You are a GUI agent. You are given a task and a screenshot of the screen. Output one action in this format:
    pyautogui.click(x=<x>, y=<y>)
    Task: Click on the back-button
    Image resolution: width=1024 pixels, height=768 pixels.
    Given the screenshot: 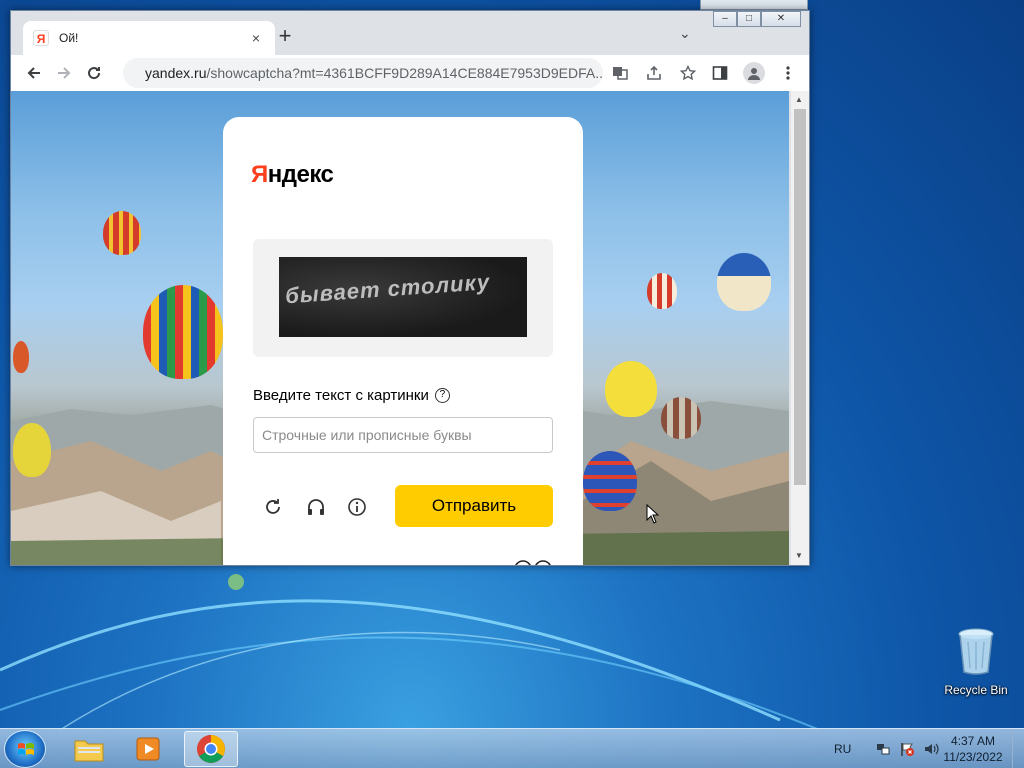 What is the action you would take?
    pyautogui.click(x=34, y=73)
    